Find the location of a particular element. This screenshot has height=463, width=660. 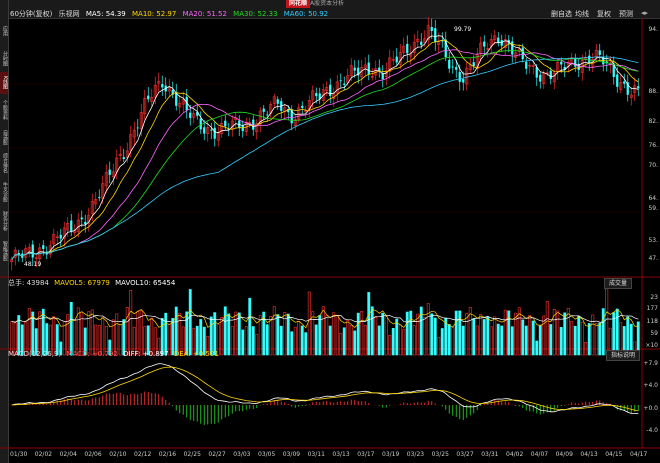

time-axis-label: 03/19 is located at coordinates (391, 454).